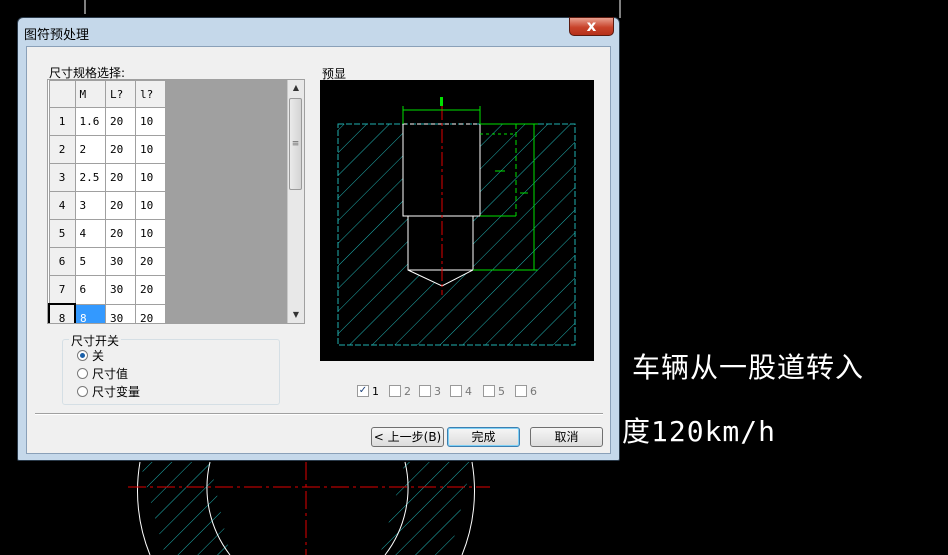  What do you see at coordinates (699, 431) in the screenshot?
I see `cad-annotation-line2: 度120km/h` at bounding box center [699, 431].